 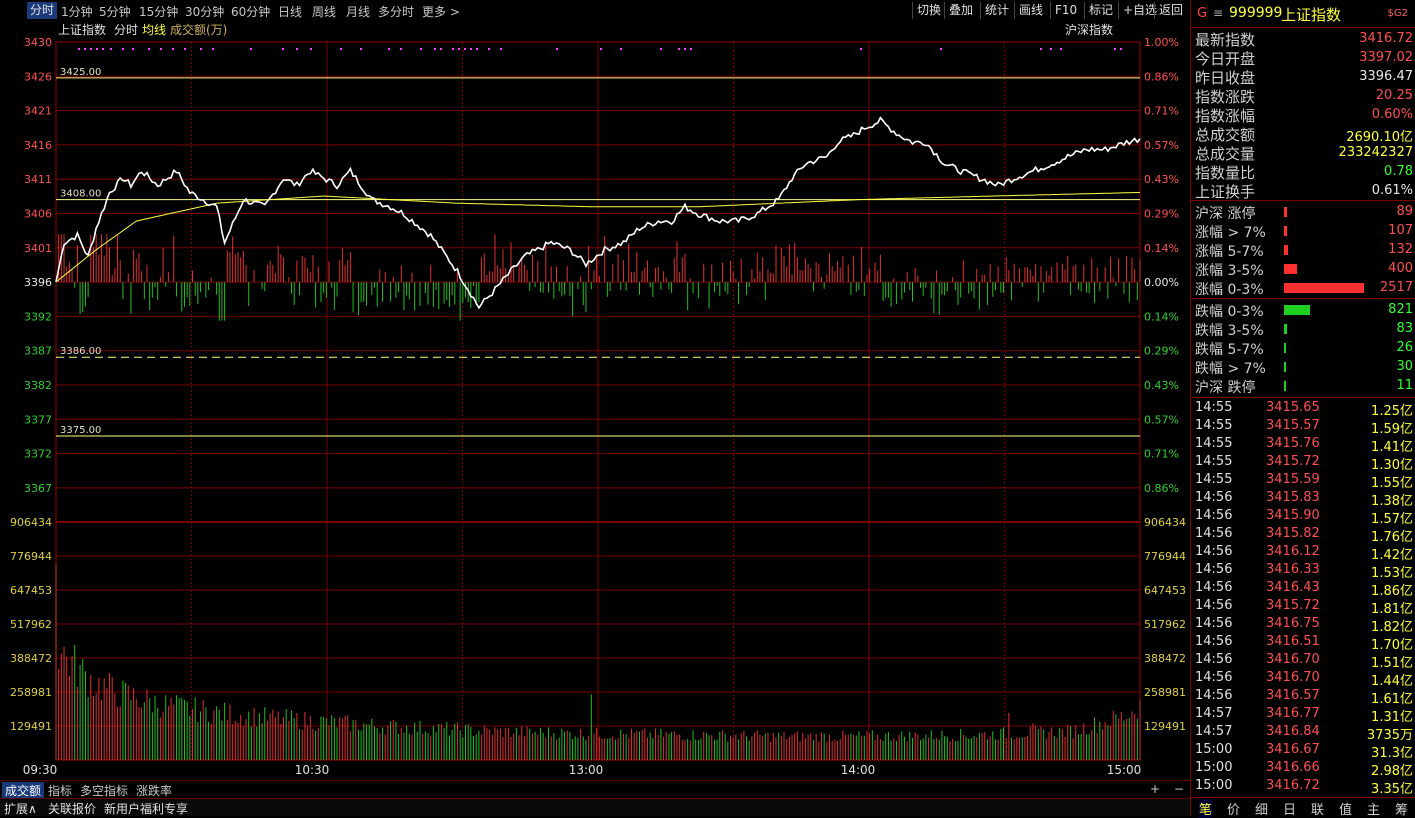 What do you see at coordinates (1225, 78) in the screenshot?
I see `quote-label: 昨日收盘` at bounding box center [1225, 78].